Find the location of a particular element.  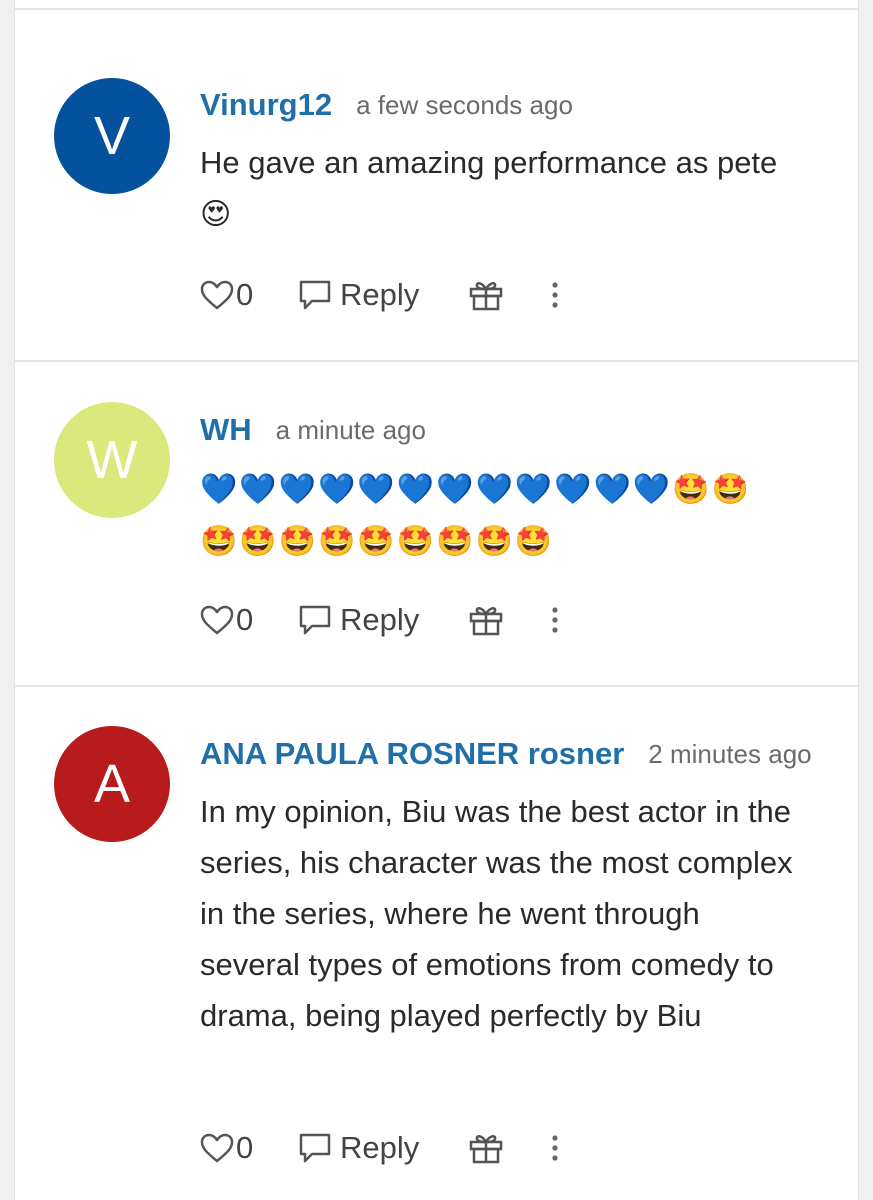

avatar: A is located at coordinates (112, 784).